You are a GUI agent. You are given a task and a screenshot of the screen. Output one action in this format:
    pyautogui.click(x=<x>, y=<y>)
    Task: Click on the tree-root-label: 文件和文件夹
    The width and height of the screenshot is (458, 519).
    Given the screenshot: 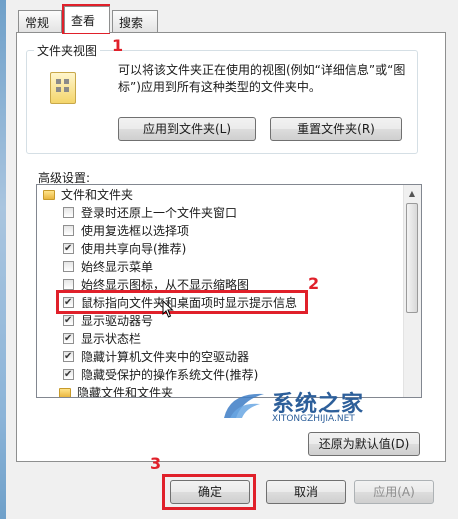 What is the action you would take?
    pyautogui.click(x=97, y=195)
    